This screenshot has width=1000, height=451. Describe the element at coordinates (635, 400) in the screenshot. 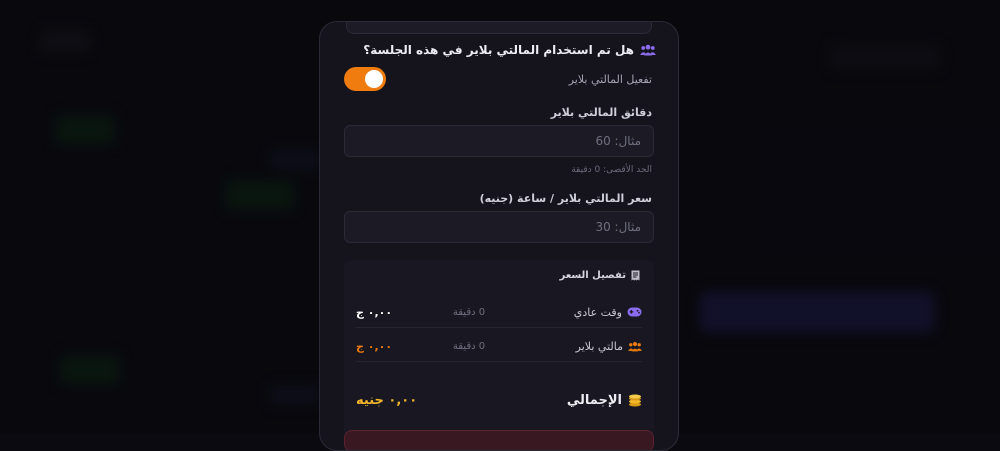

I see `coins-icon` at that location.